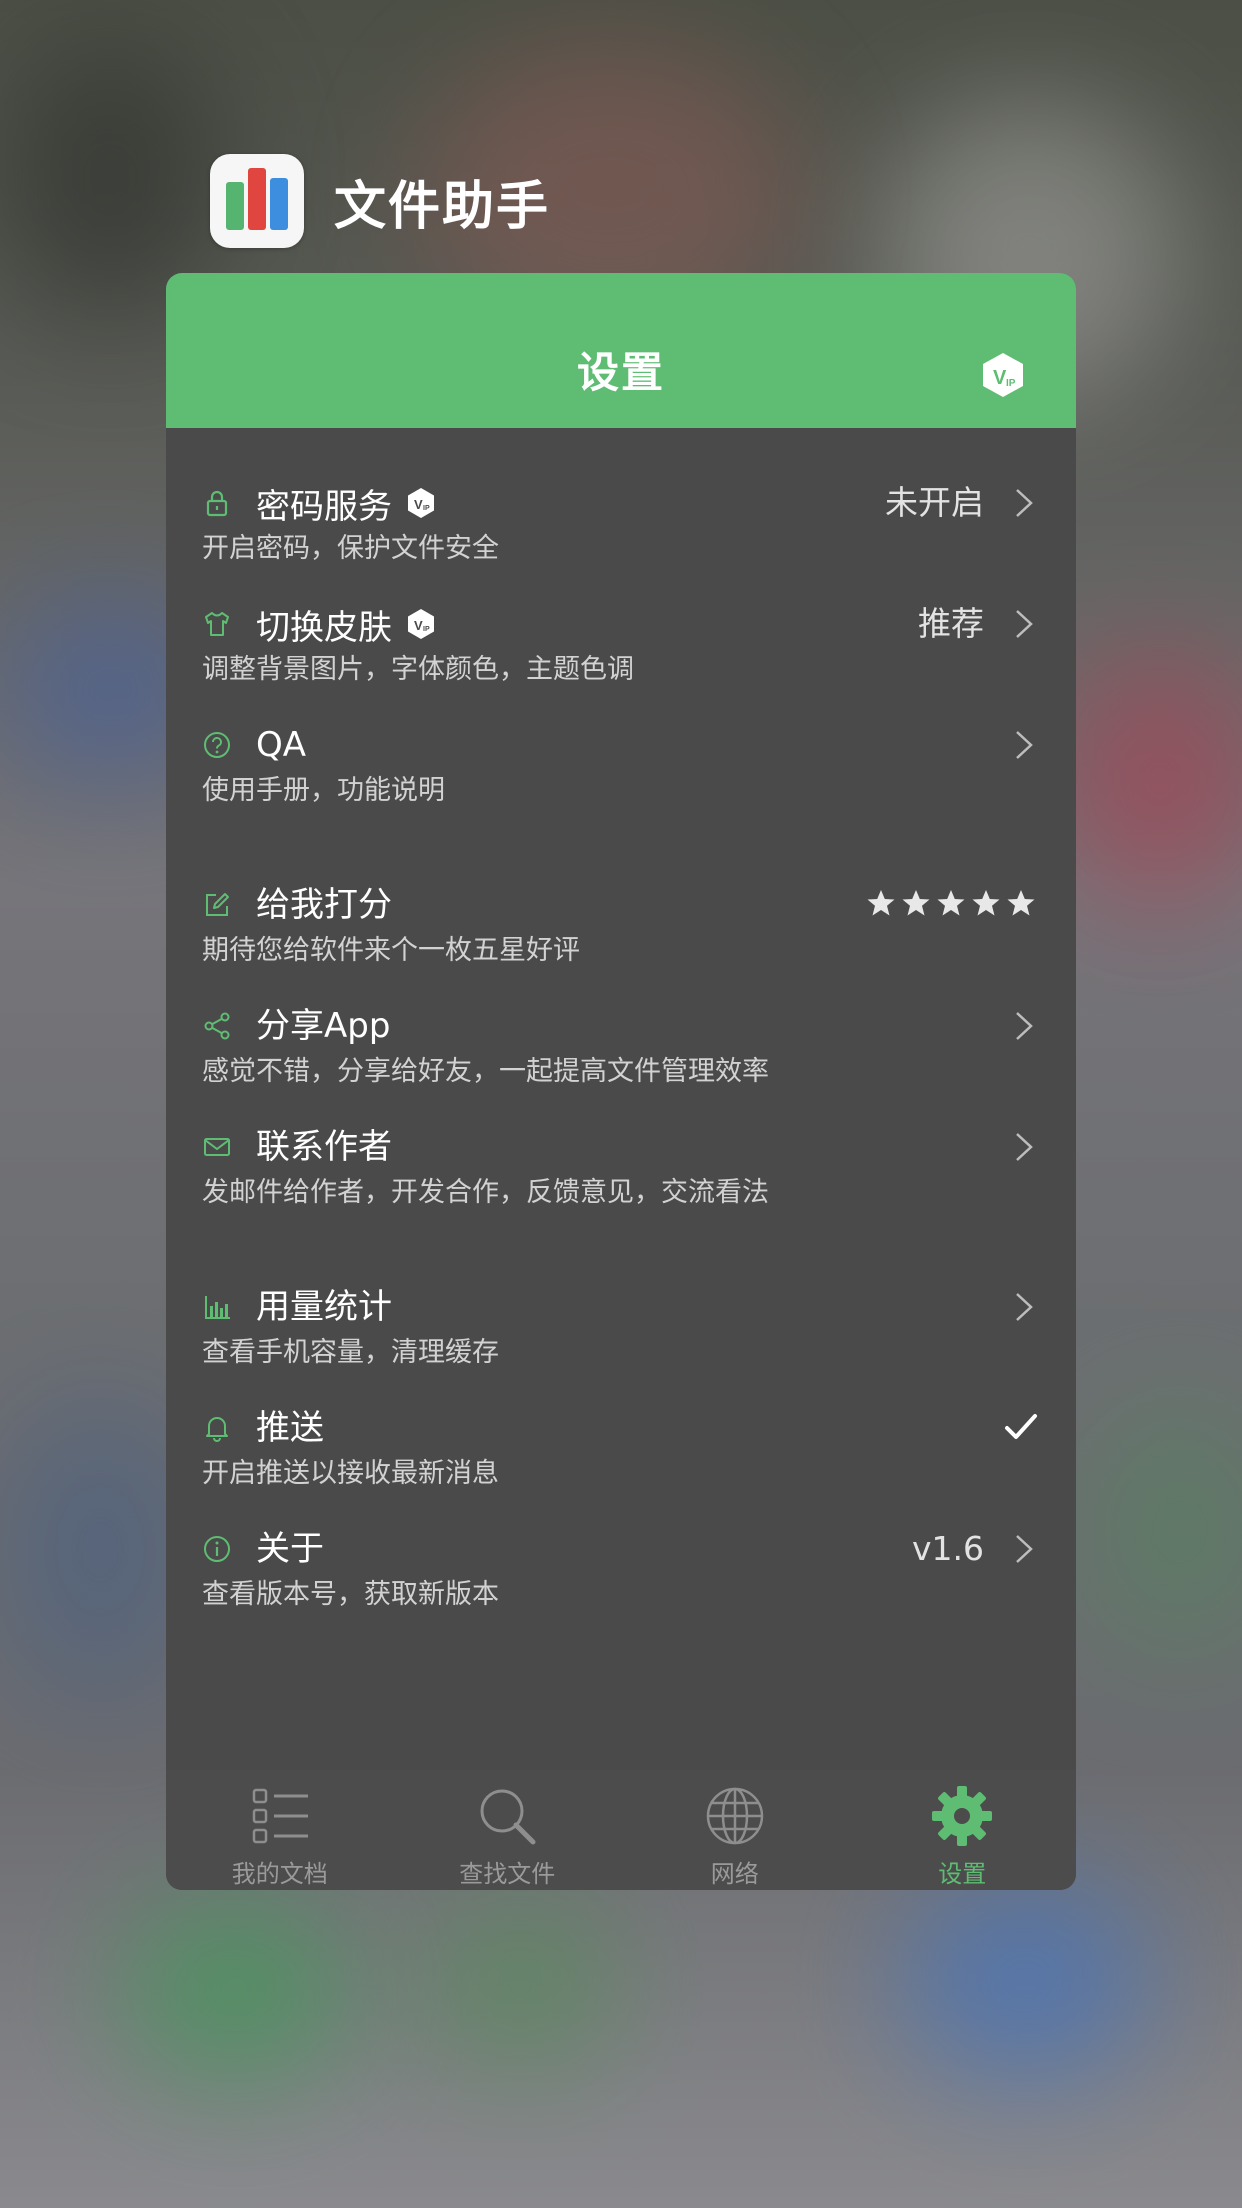 The width and height of the screenshot is (1242, 2208). Describe the element at coordinates (962, 1874) in the screenshot. I see `tab-label: 设置` at that location.